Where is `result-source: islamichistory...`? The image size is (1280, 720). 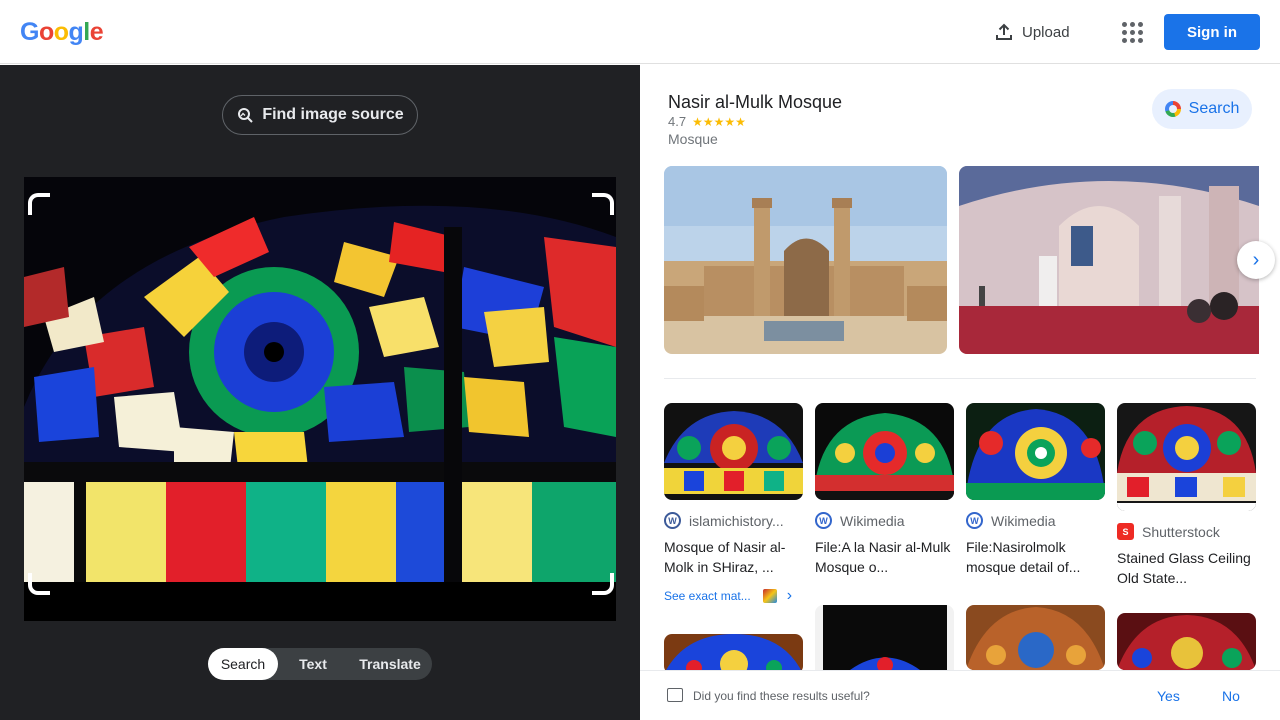
result-source: islamichistory... is located at coordinates (736, 520).